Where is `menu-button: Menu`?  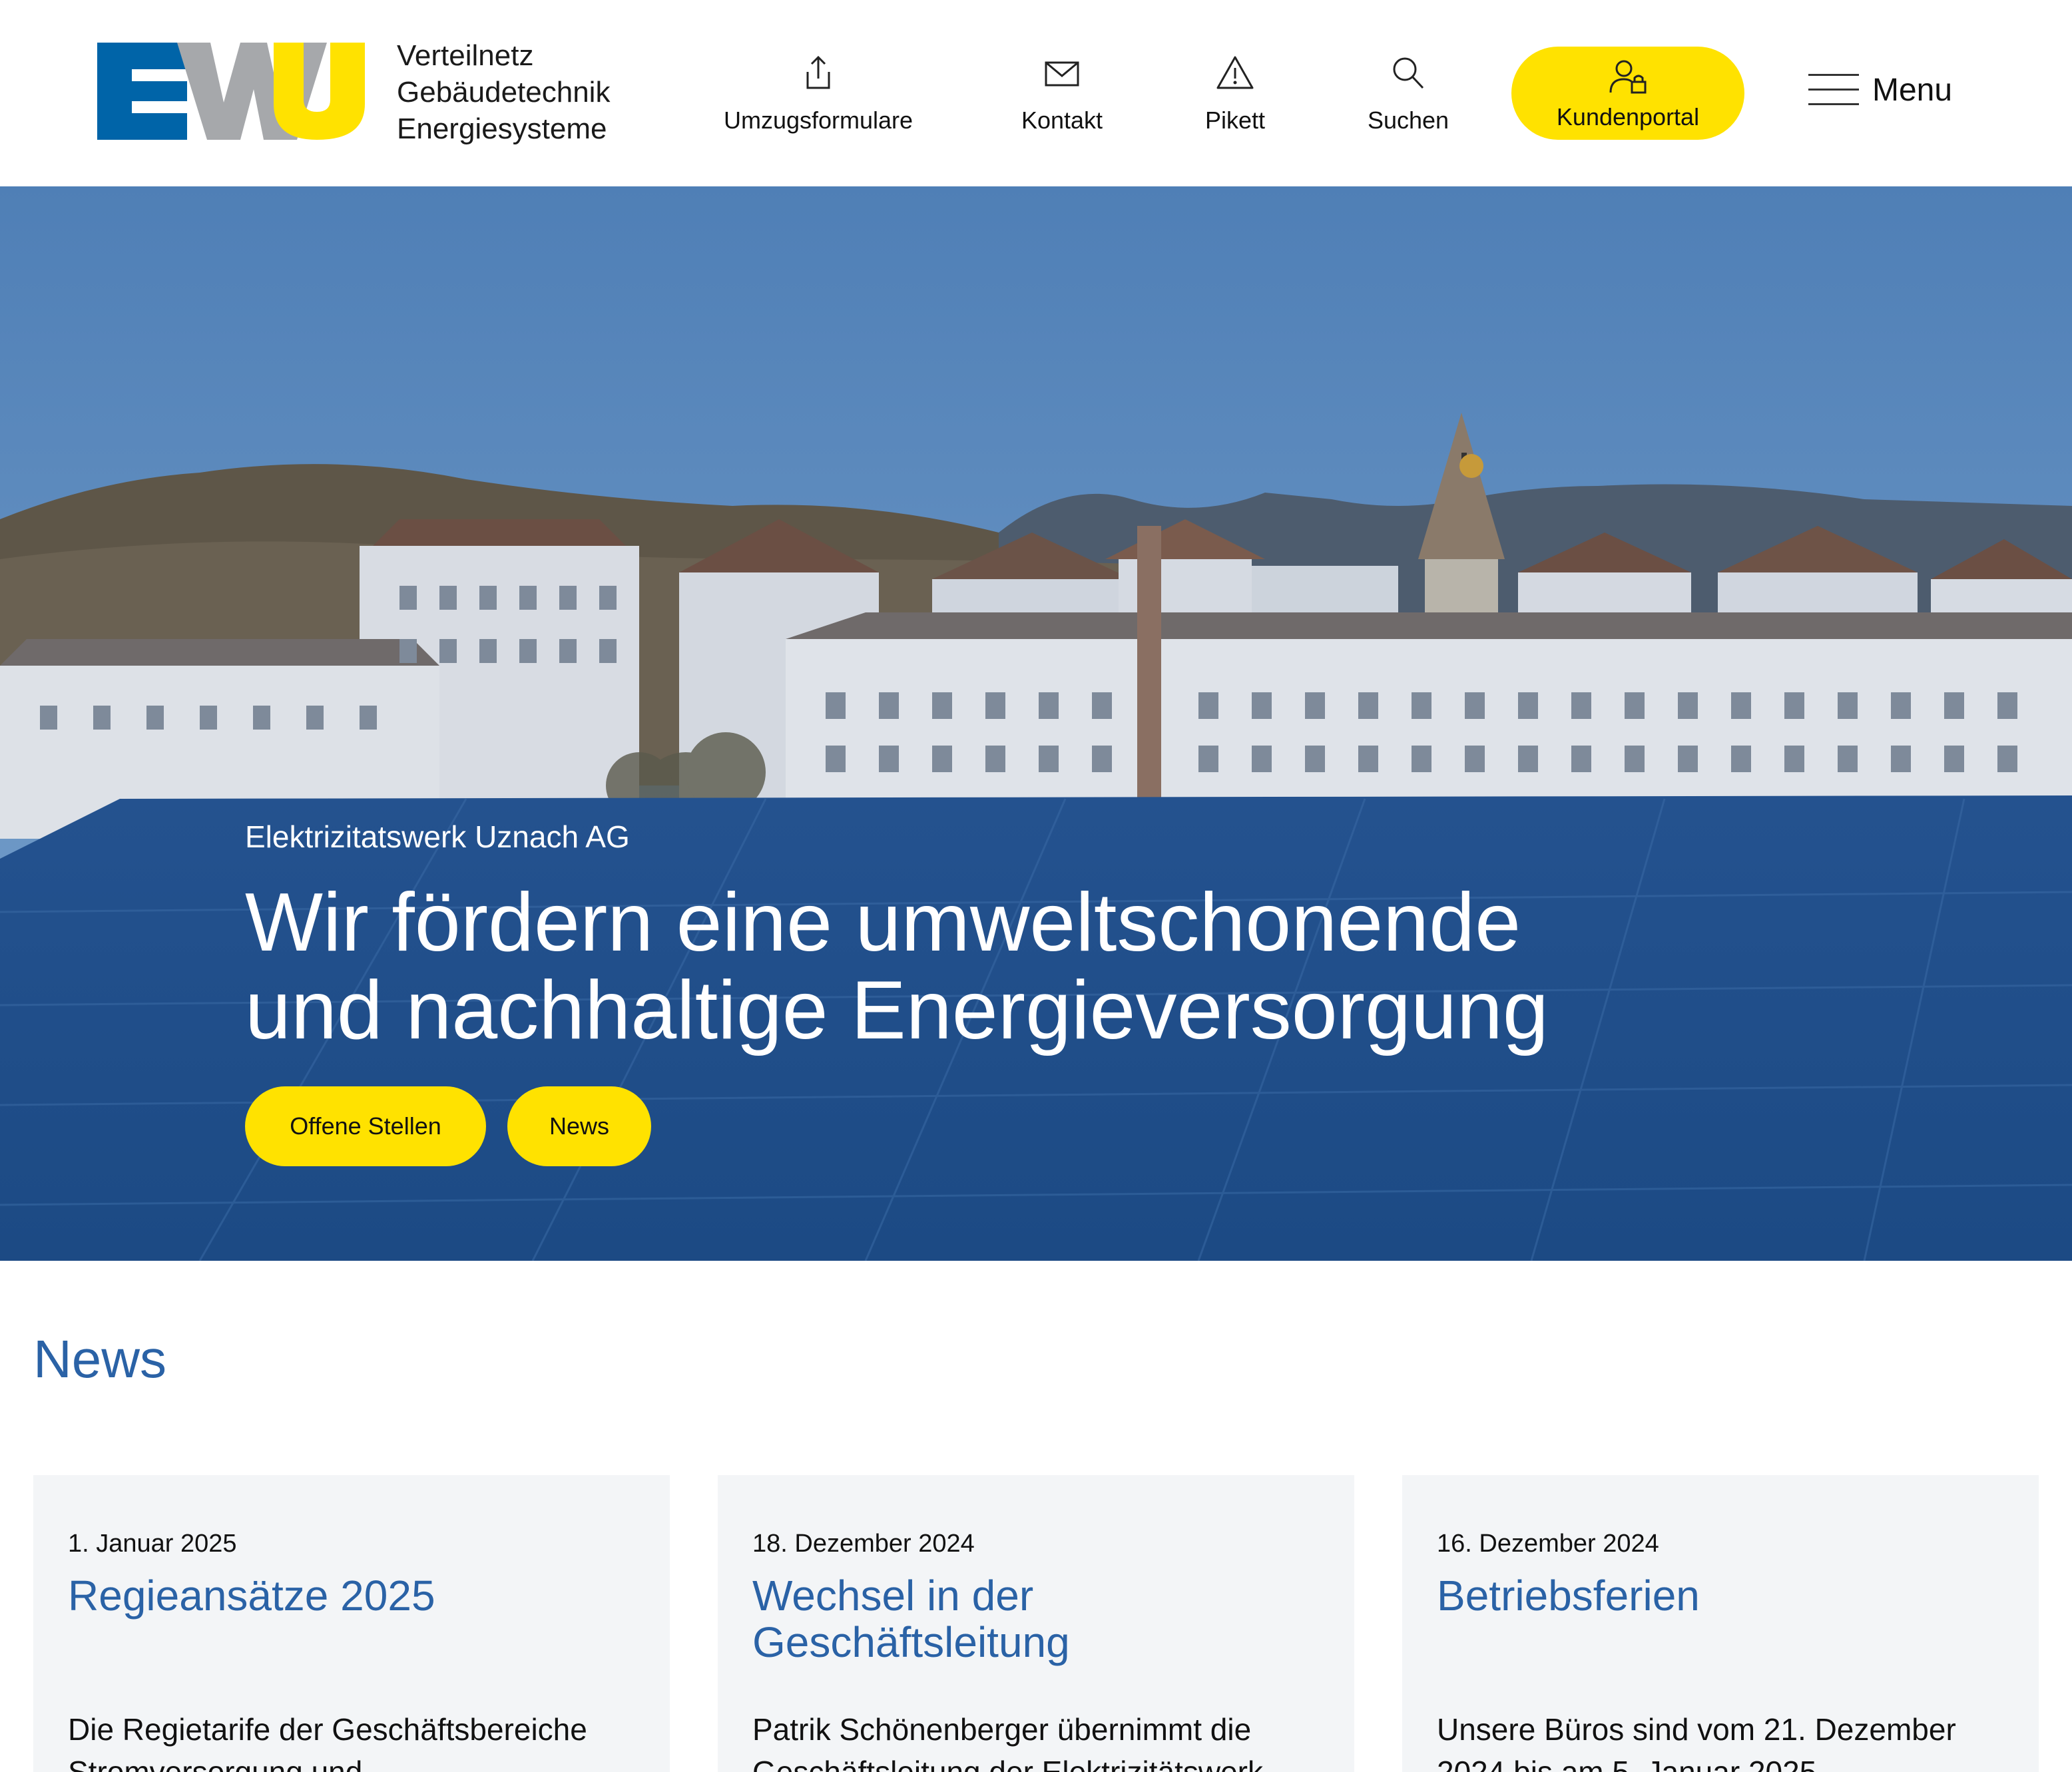 menu-button: Menu is located at coordinates (1880, 90).